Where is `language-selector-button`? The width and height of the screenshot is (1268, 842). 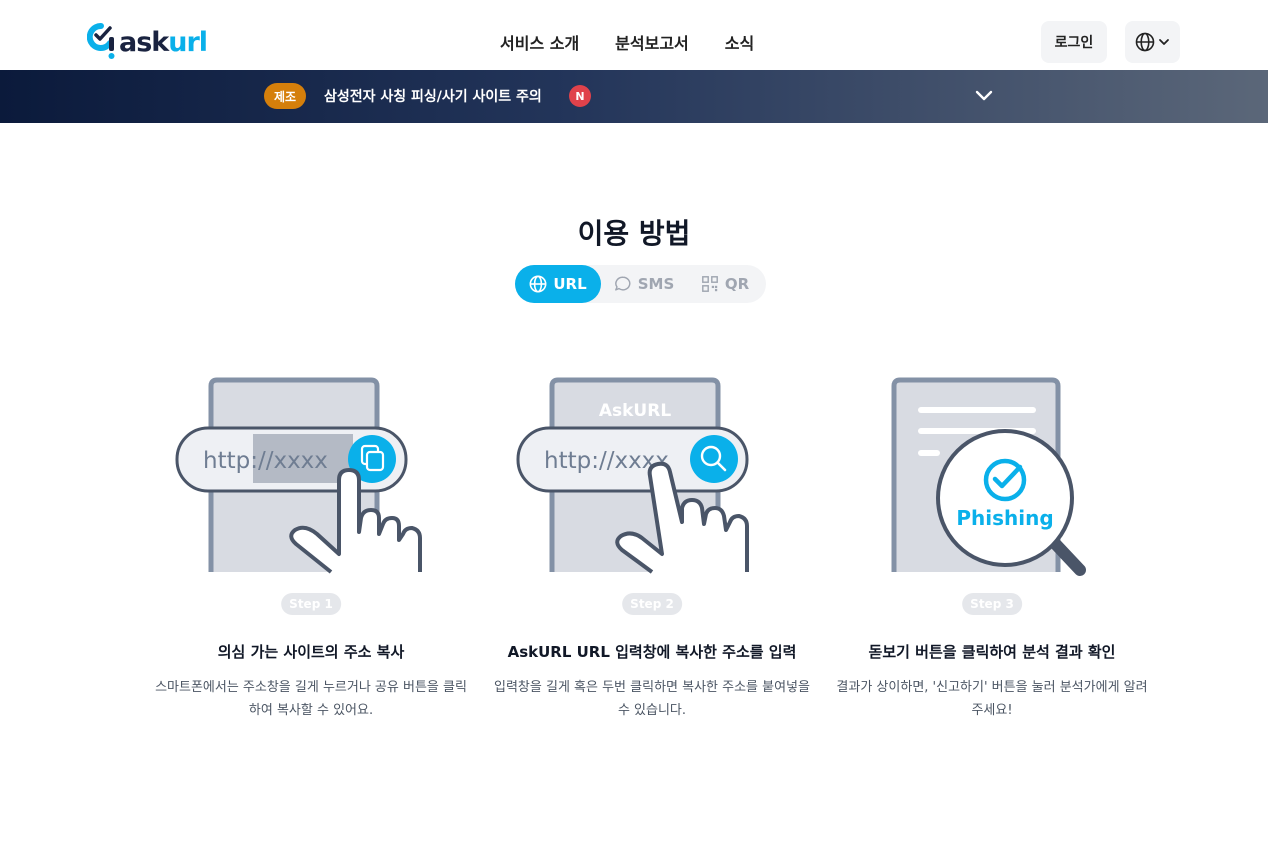
language-selector-button is located at coordinates (1152, 42).